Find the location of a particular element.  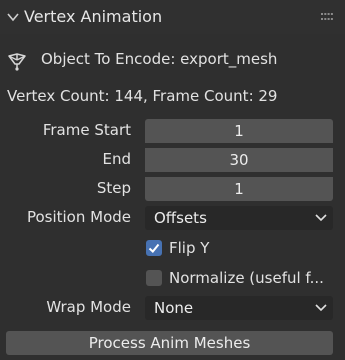

flip-y-checkbox is located at coordinates (154, 248).